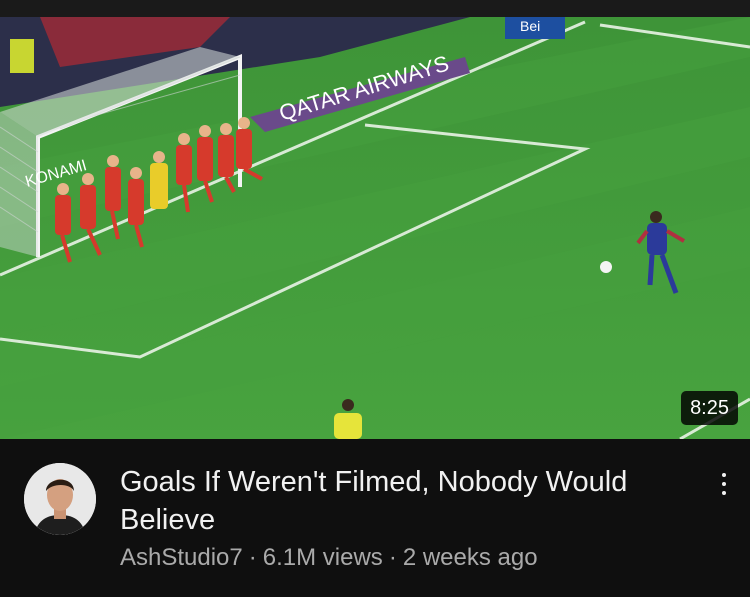 This screenshot has width=750, height=597. I want to click on channel-avatar, so click(60, 499).